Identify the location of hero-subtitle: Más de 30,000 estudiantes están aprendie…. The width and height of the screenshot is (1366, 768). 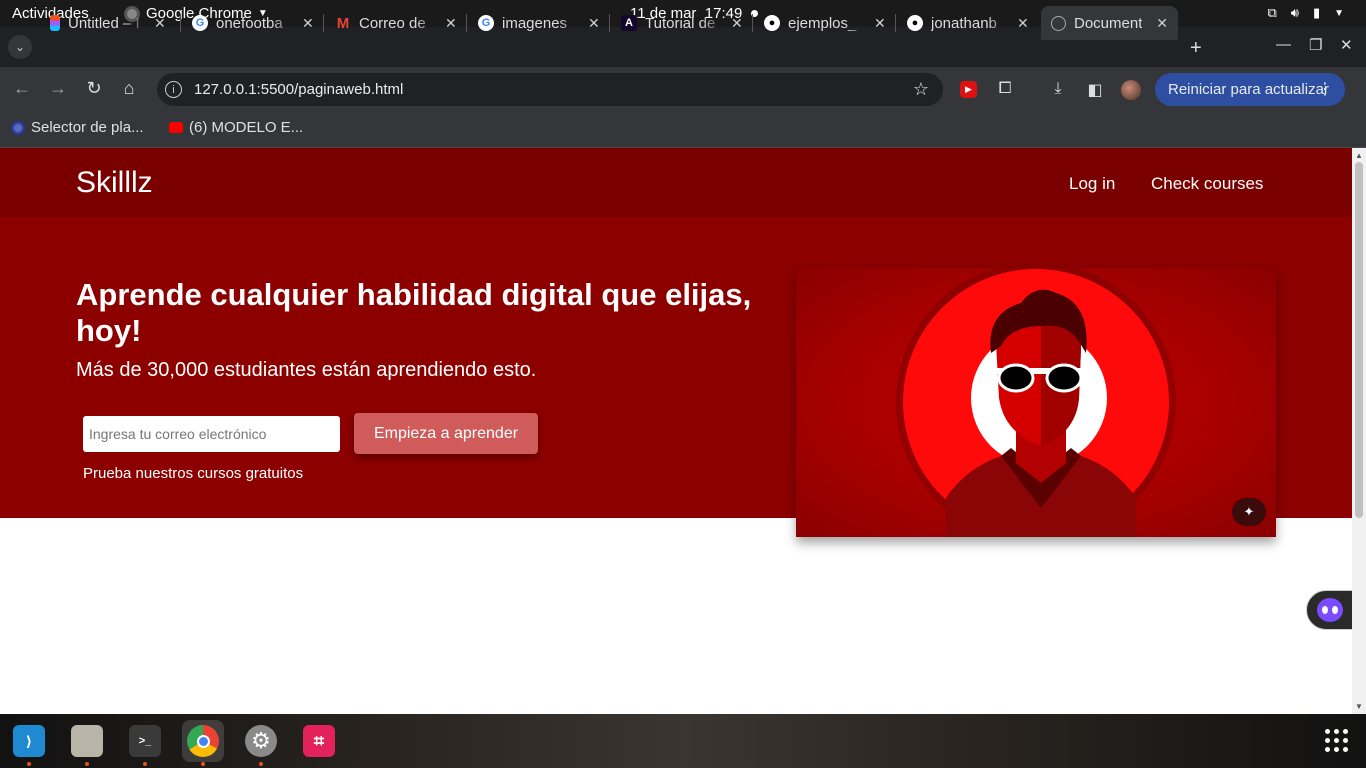
(306, 370).